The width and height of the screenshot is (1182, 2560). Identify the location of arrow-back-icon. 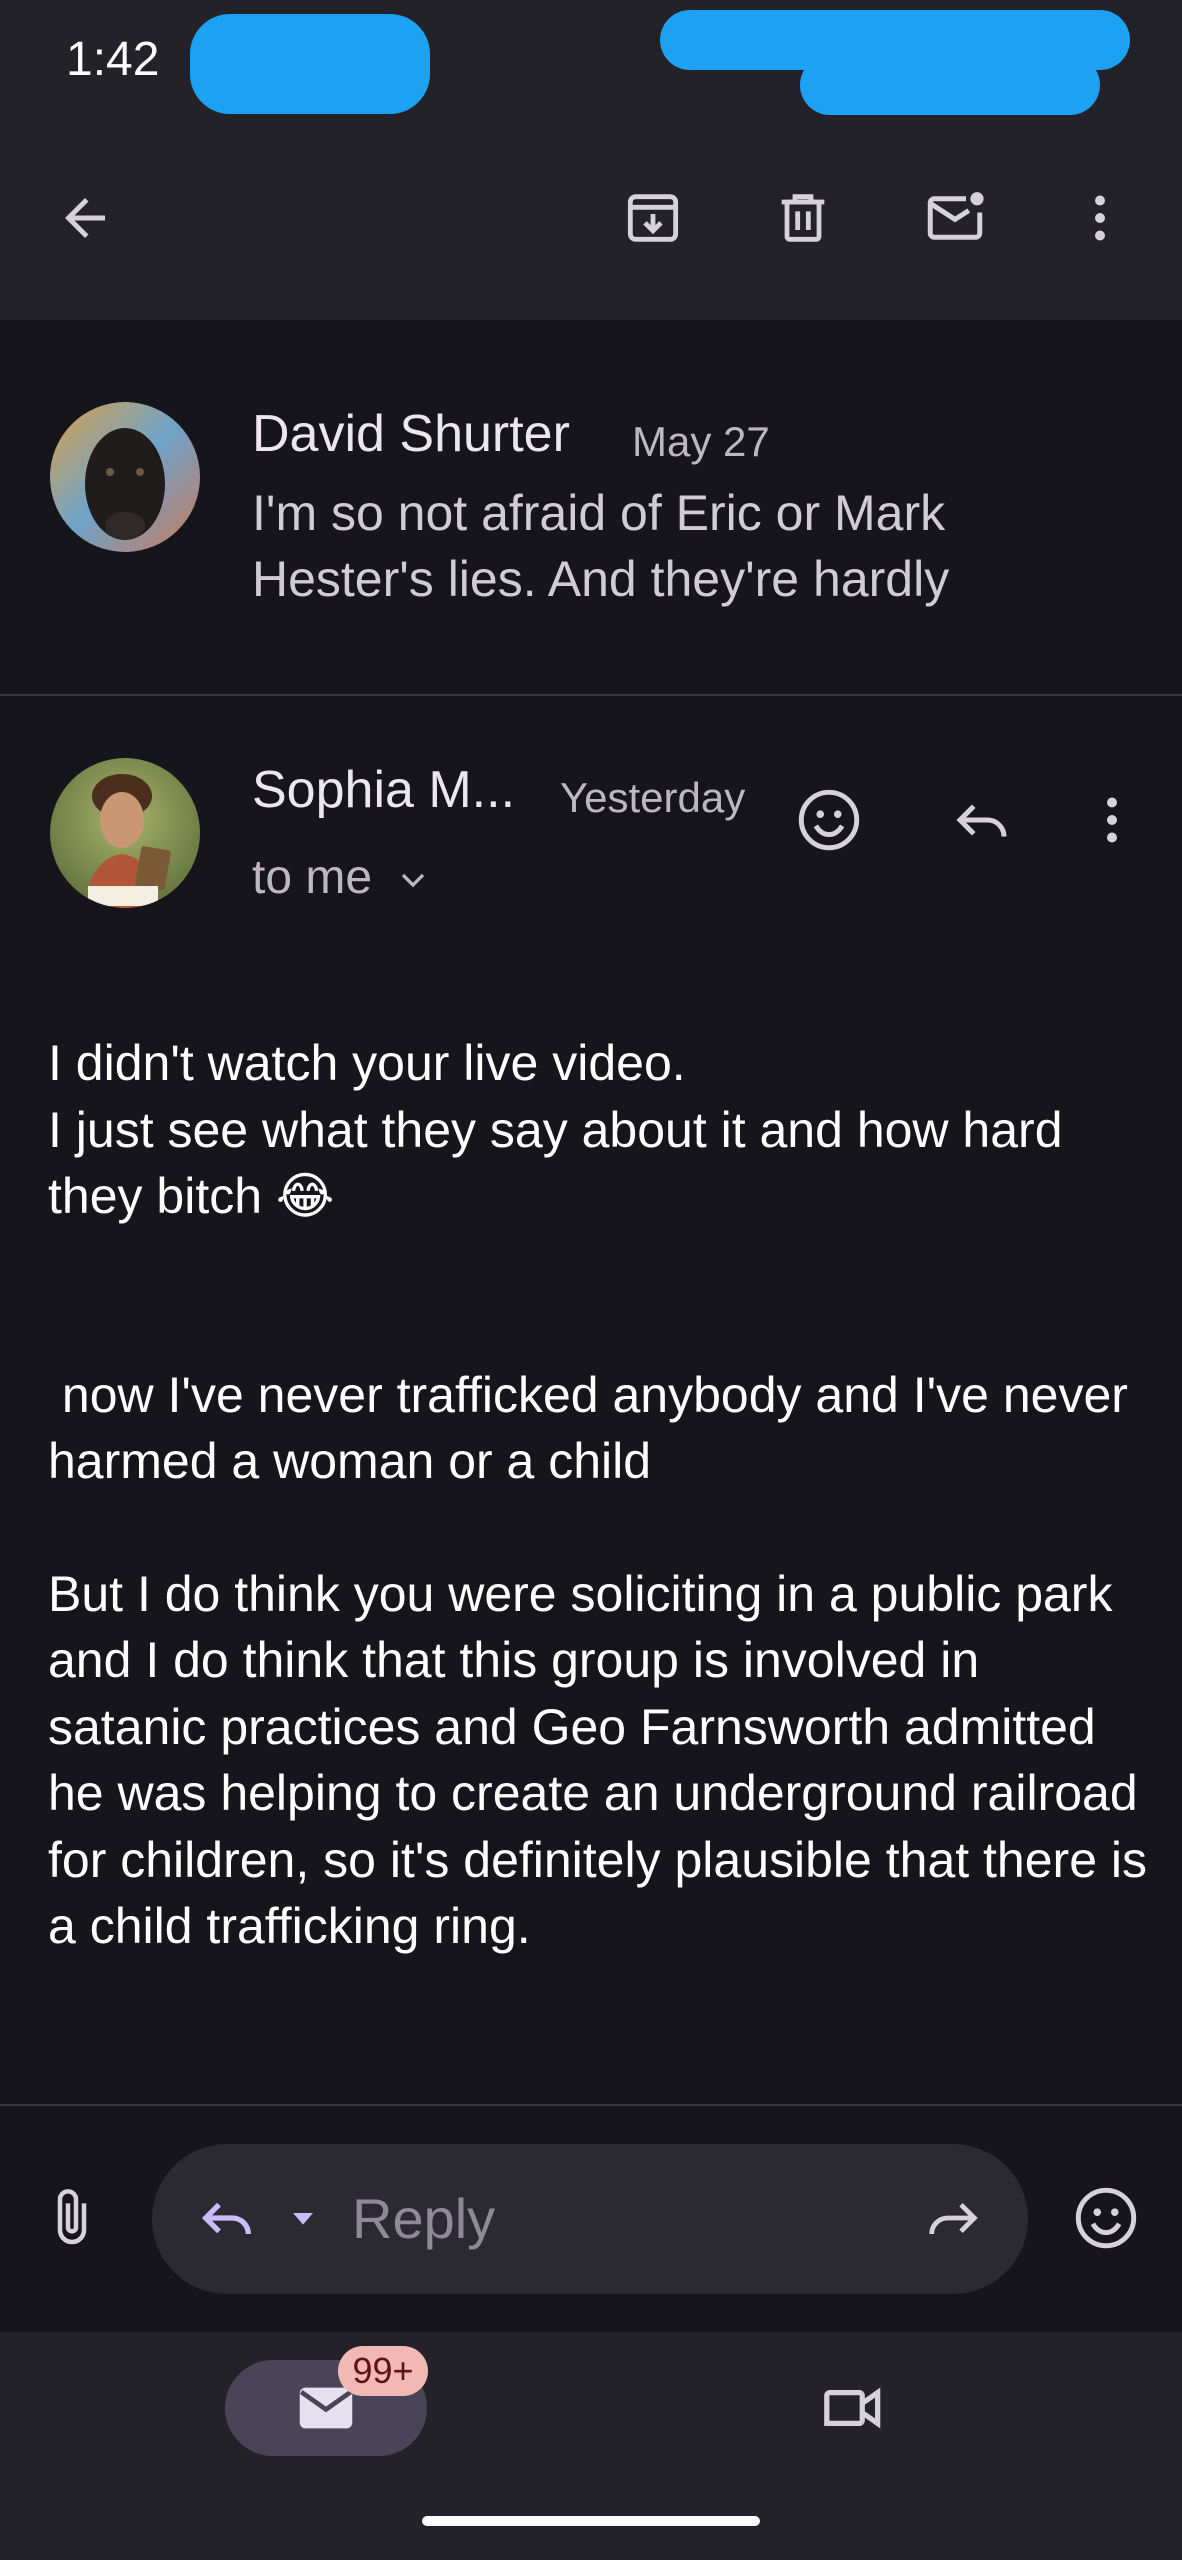
(85, 218).